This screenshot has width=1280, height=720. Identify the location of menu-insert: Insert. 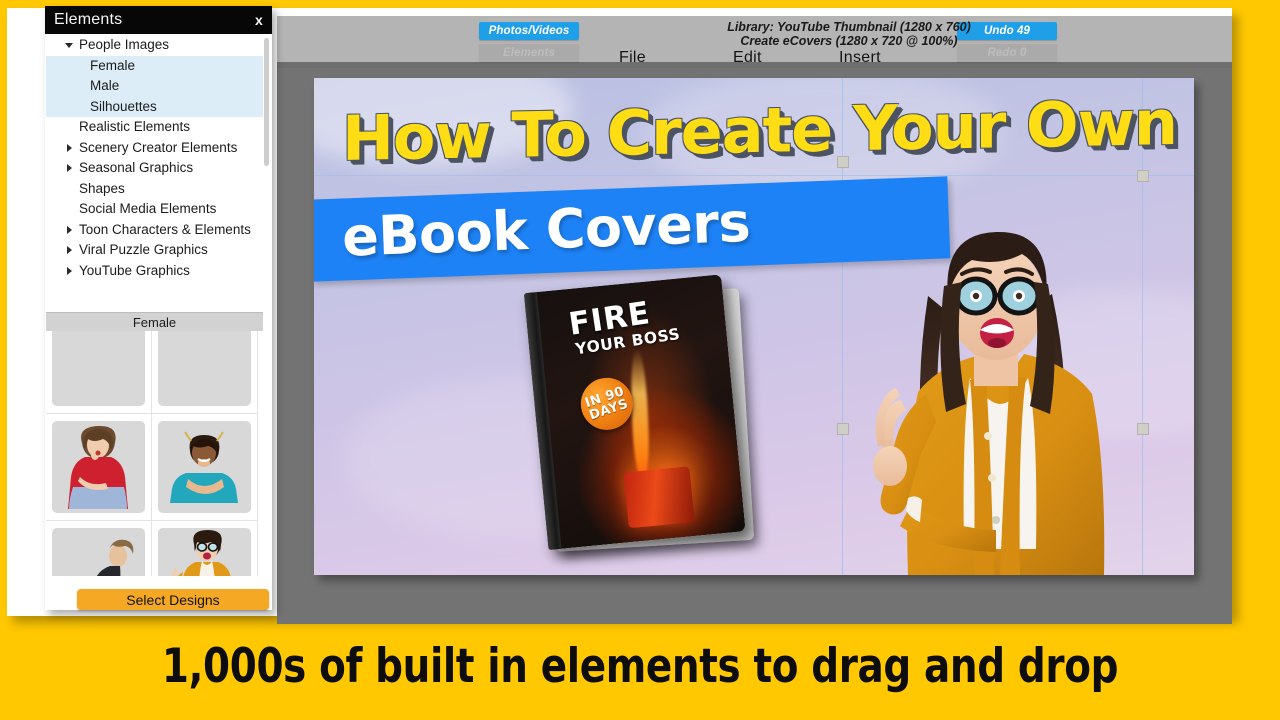
(860, 58).